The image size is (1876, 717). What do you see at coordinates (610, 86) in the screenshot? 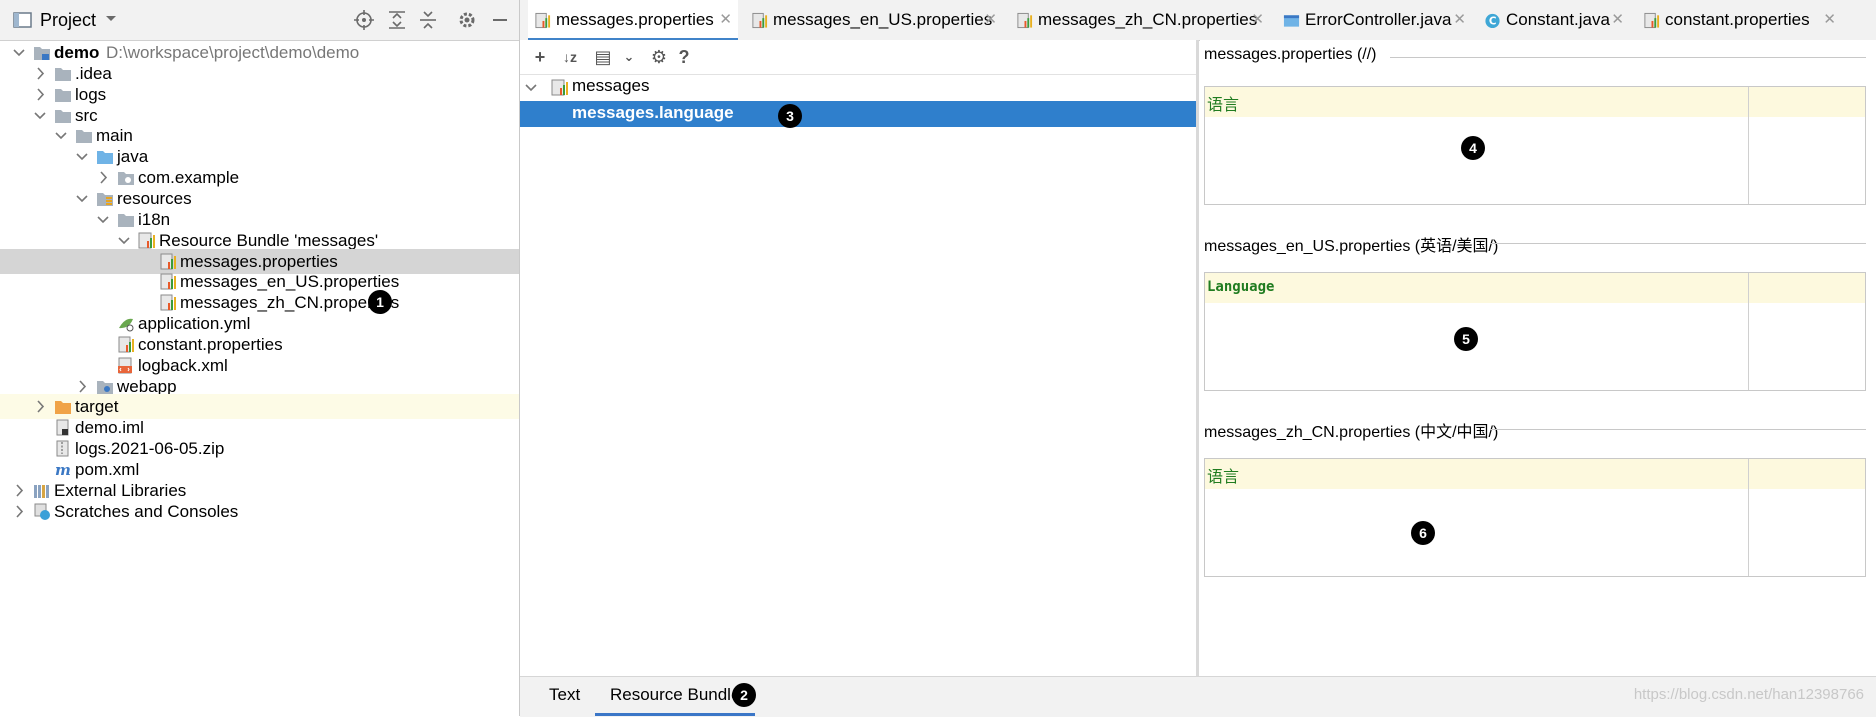
I see `bundle-root-label: messages` at bounding box center [610, 86].